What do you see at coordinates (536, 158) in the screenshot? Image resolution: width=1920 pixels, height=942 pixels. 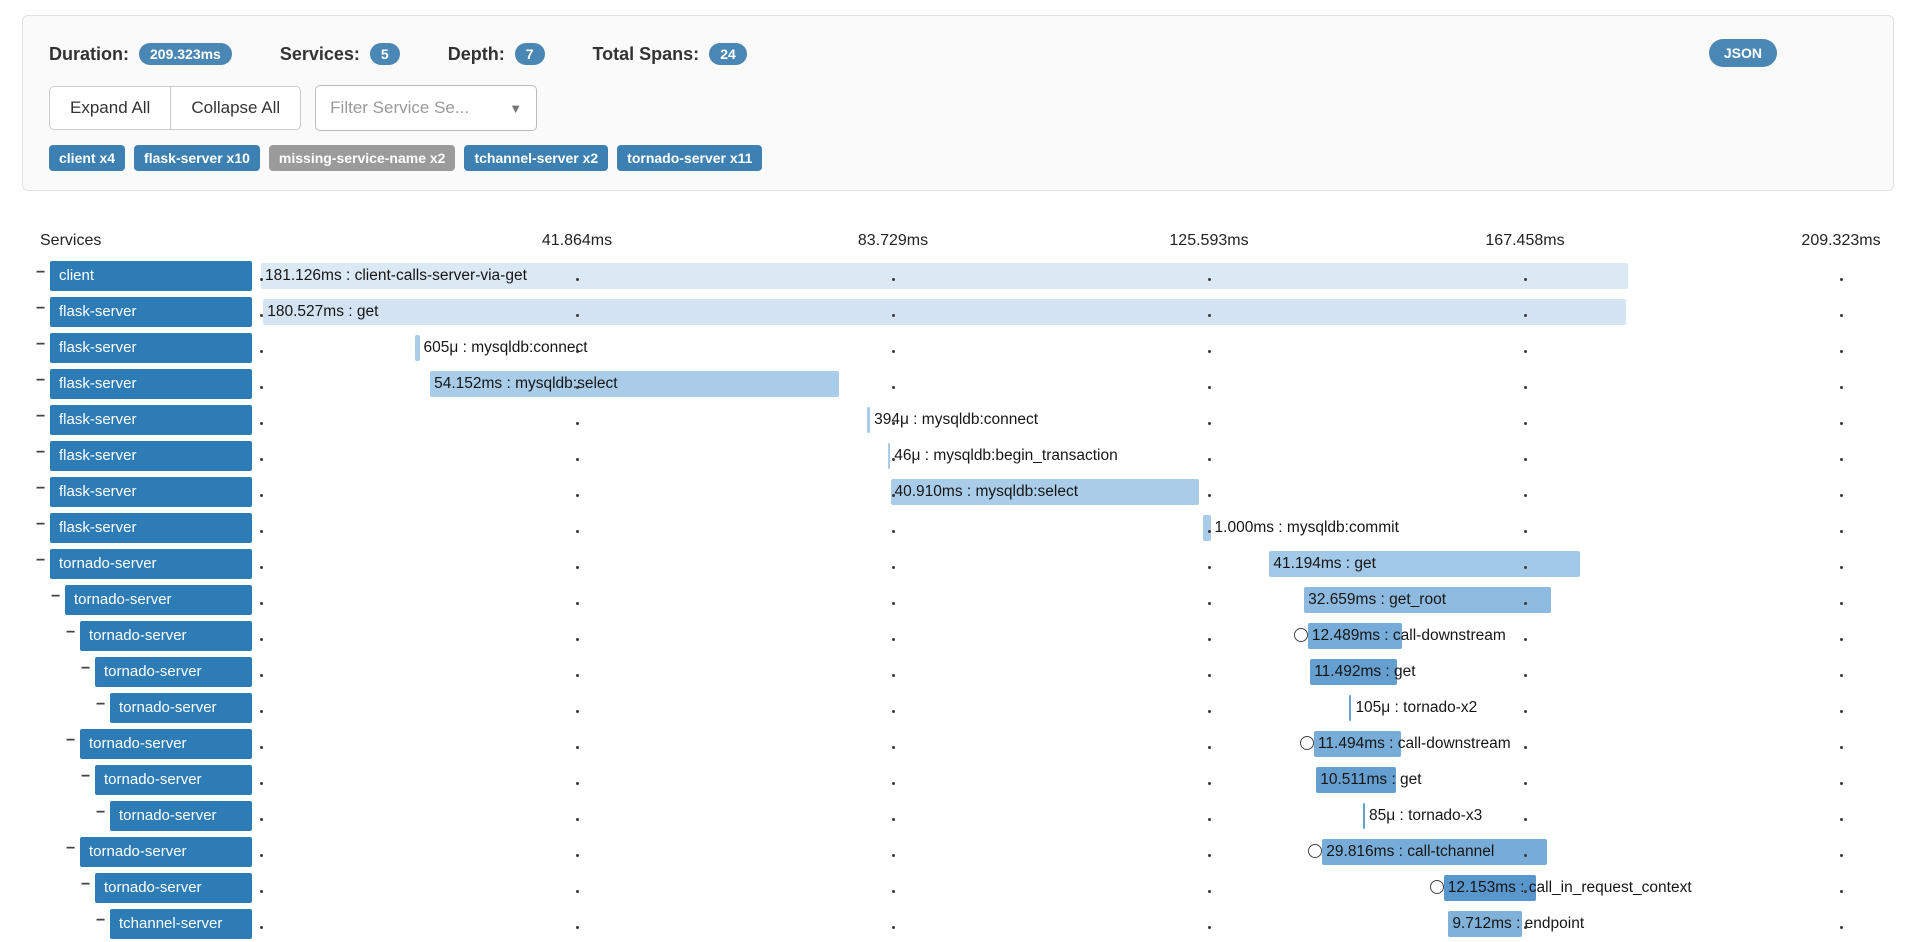 I see `service-pill: tchannel-server x2` at bounding box center [536, 158].